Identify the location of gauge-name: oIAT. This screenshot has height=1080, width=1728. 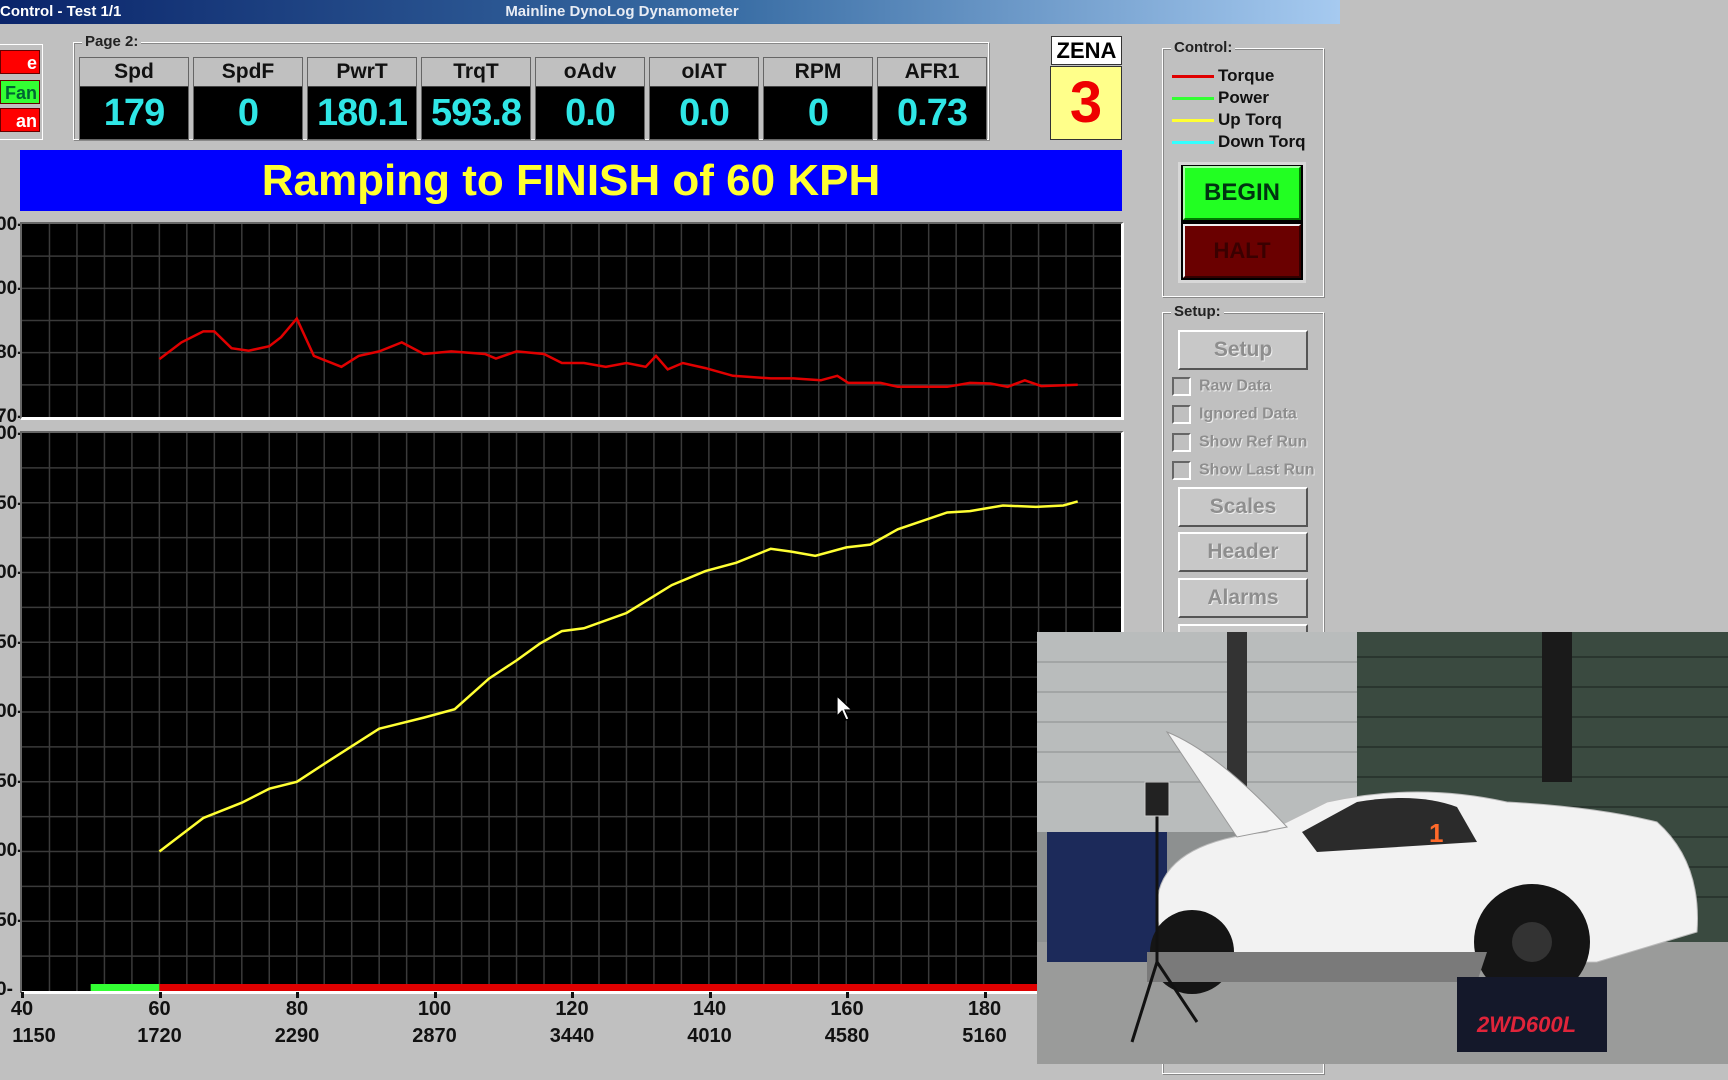
(704, 72).